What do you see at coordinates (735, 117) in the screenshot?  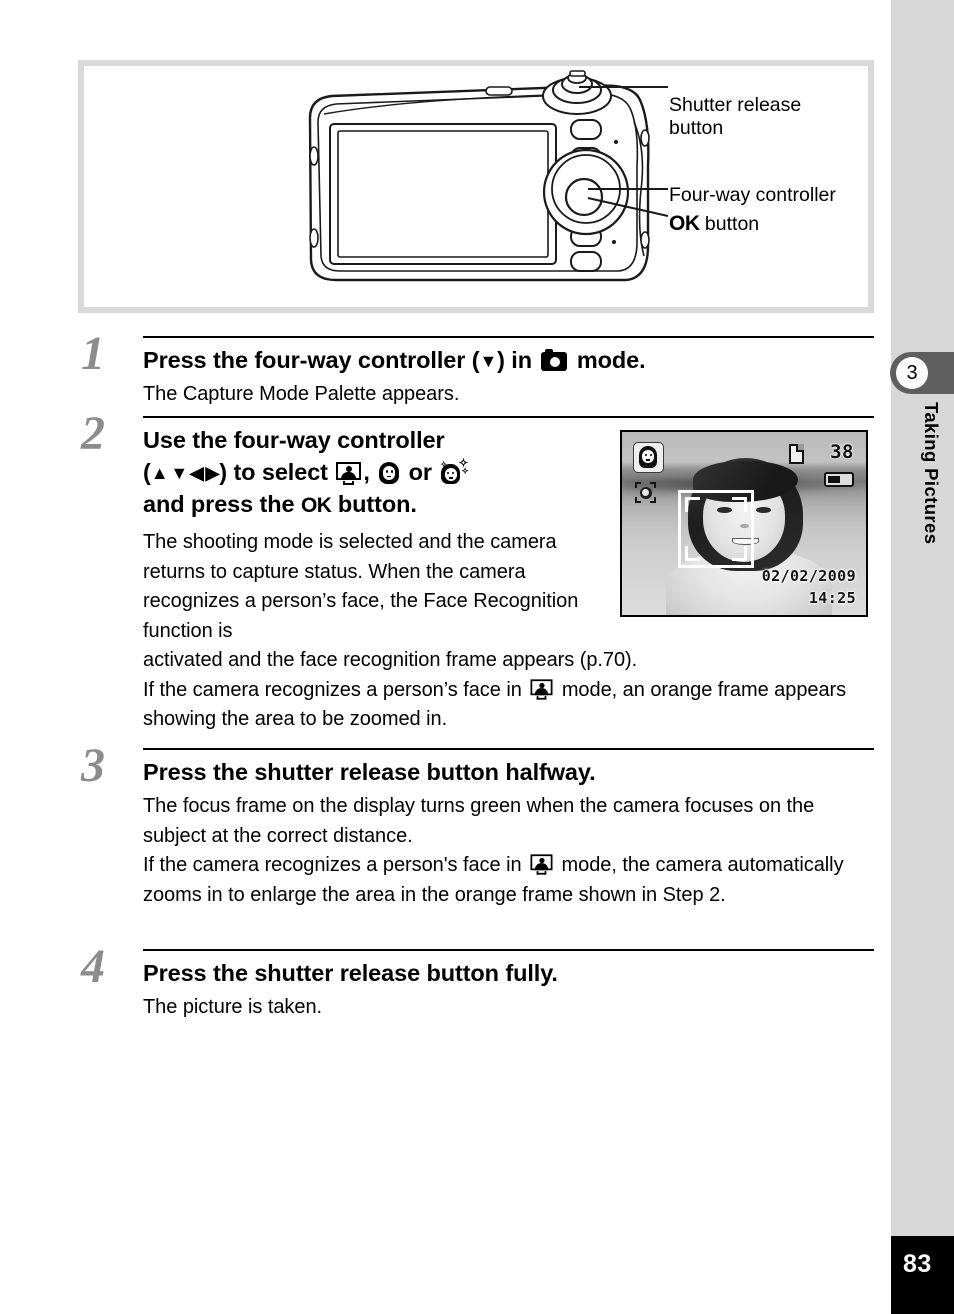 I see `callout-shutter-release: Shutter release button` at bounding box center [735, 117].